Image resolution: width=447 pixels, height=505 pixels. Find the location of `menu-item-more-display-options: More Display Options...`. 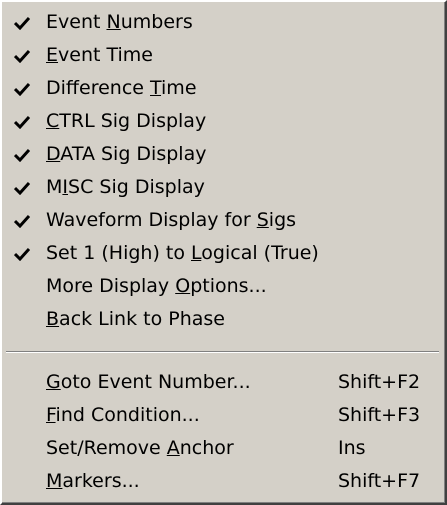

menu-item-more-display-options: More Display Options... is located at coordinates (222, 286).